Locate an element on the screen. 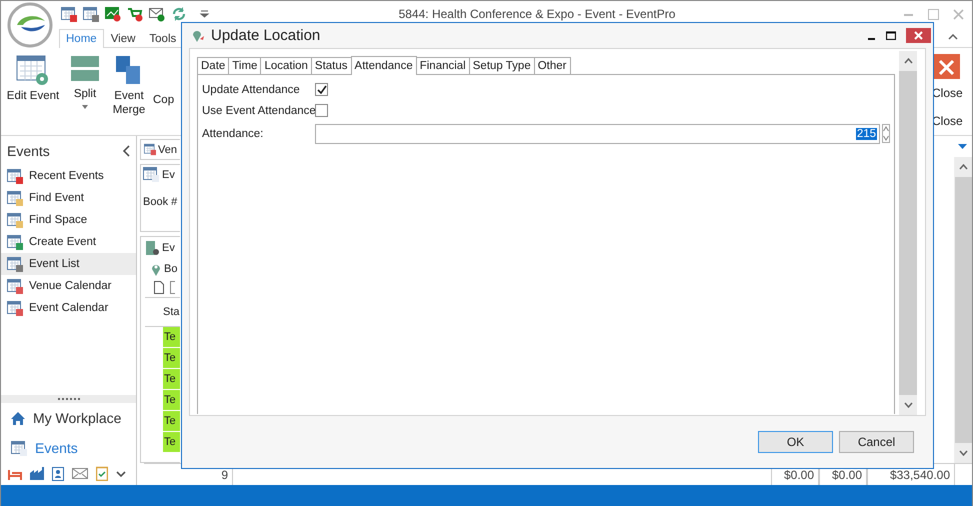  dialog-button: Cancel is located at coordinates (876, 442).